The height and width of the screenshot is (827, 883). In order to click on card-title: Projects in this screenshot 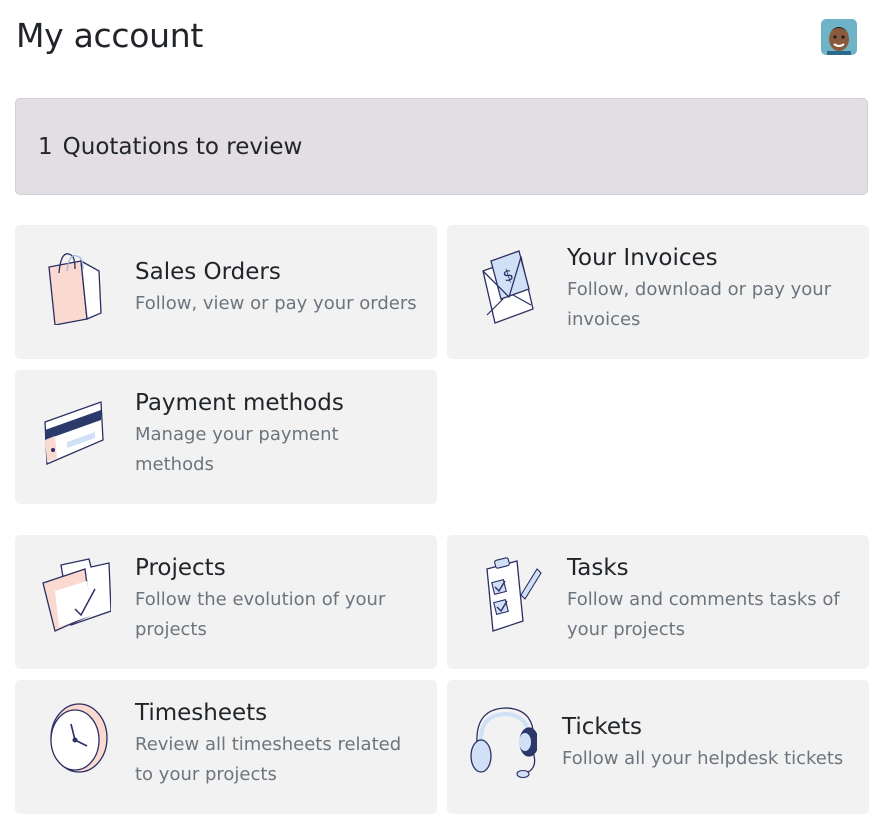, I will do `click(180, 568)`.